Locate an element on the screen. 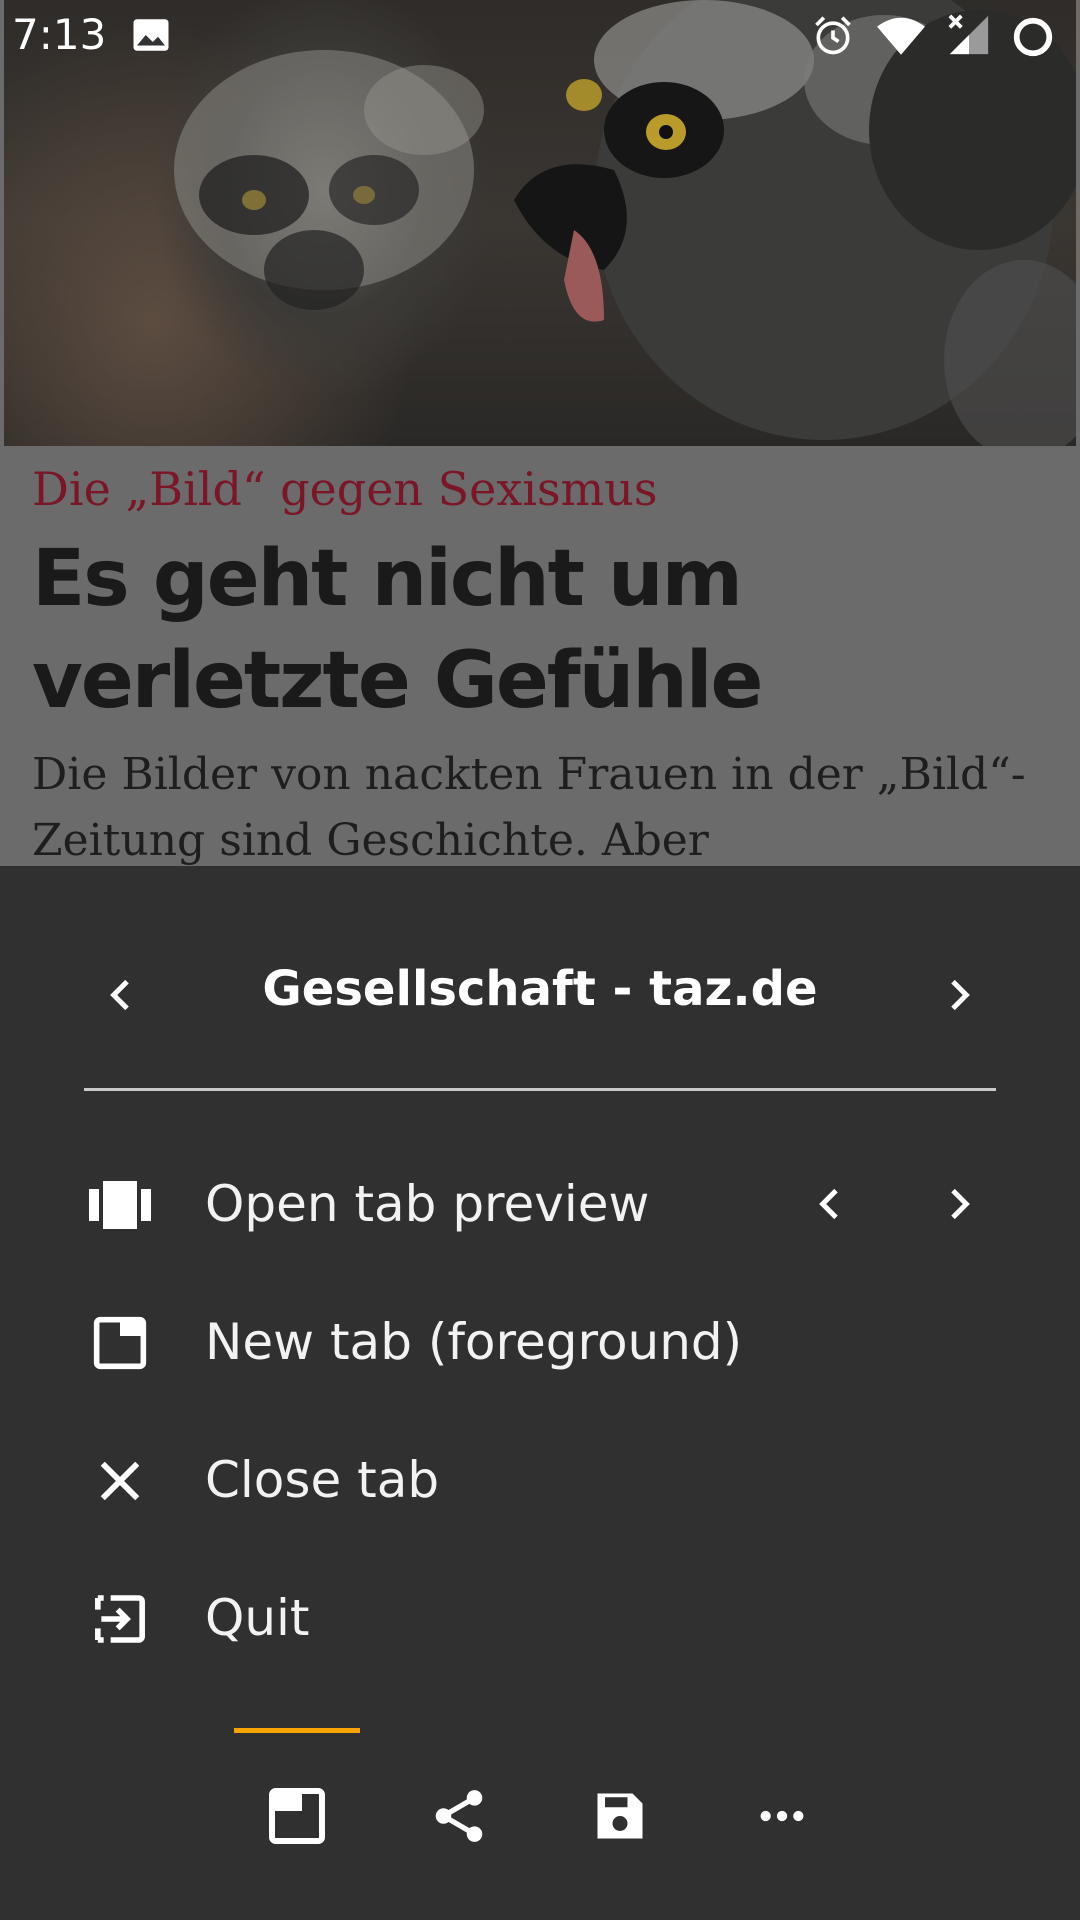 This screenshot has width=1080, height=1920. menu-item-quit: Quit is located at coordinates (540, 1618).